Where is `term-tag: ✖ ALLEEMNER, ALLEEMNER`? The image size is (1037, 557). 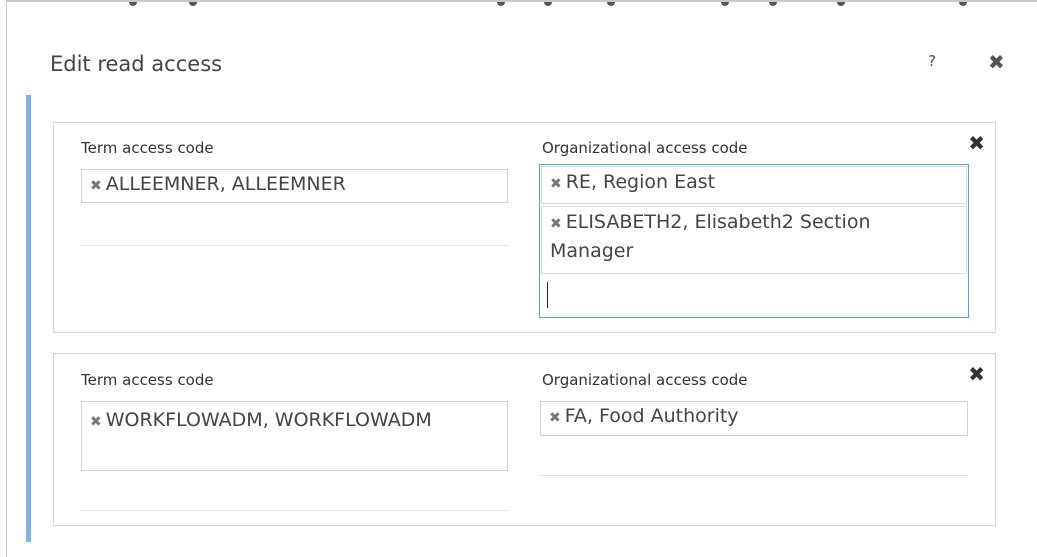
term-tag: ✖ ALLEEMNER, ALLEEMNER is located at coordinates (294, 185).